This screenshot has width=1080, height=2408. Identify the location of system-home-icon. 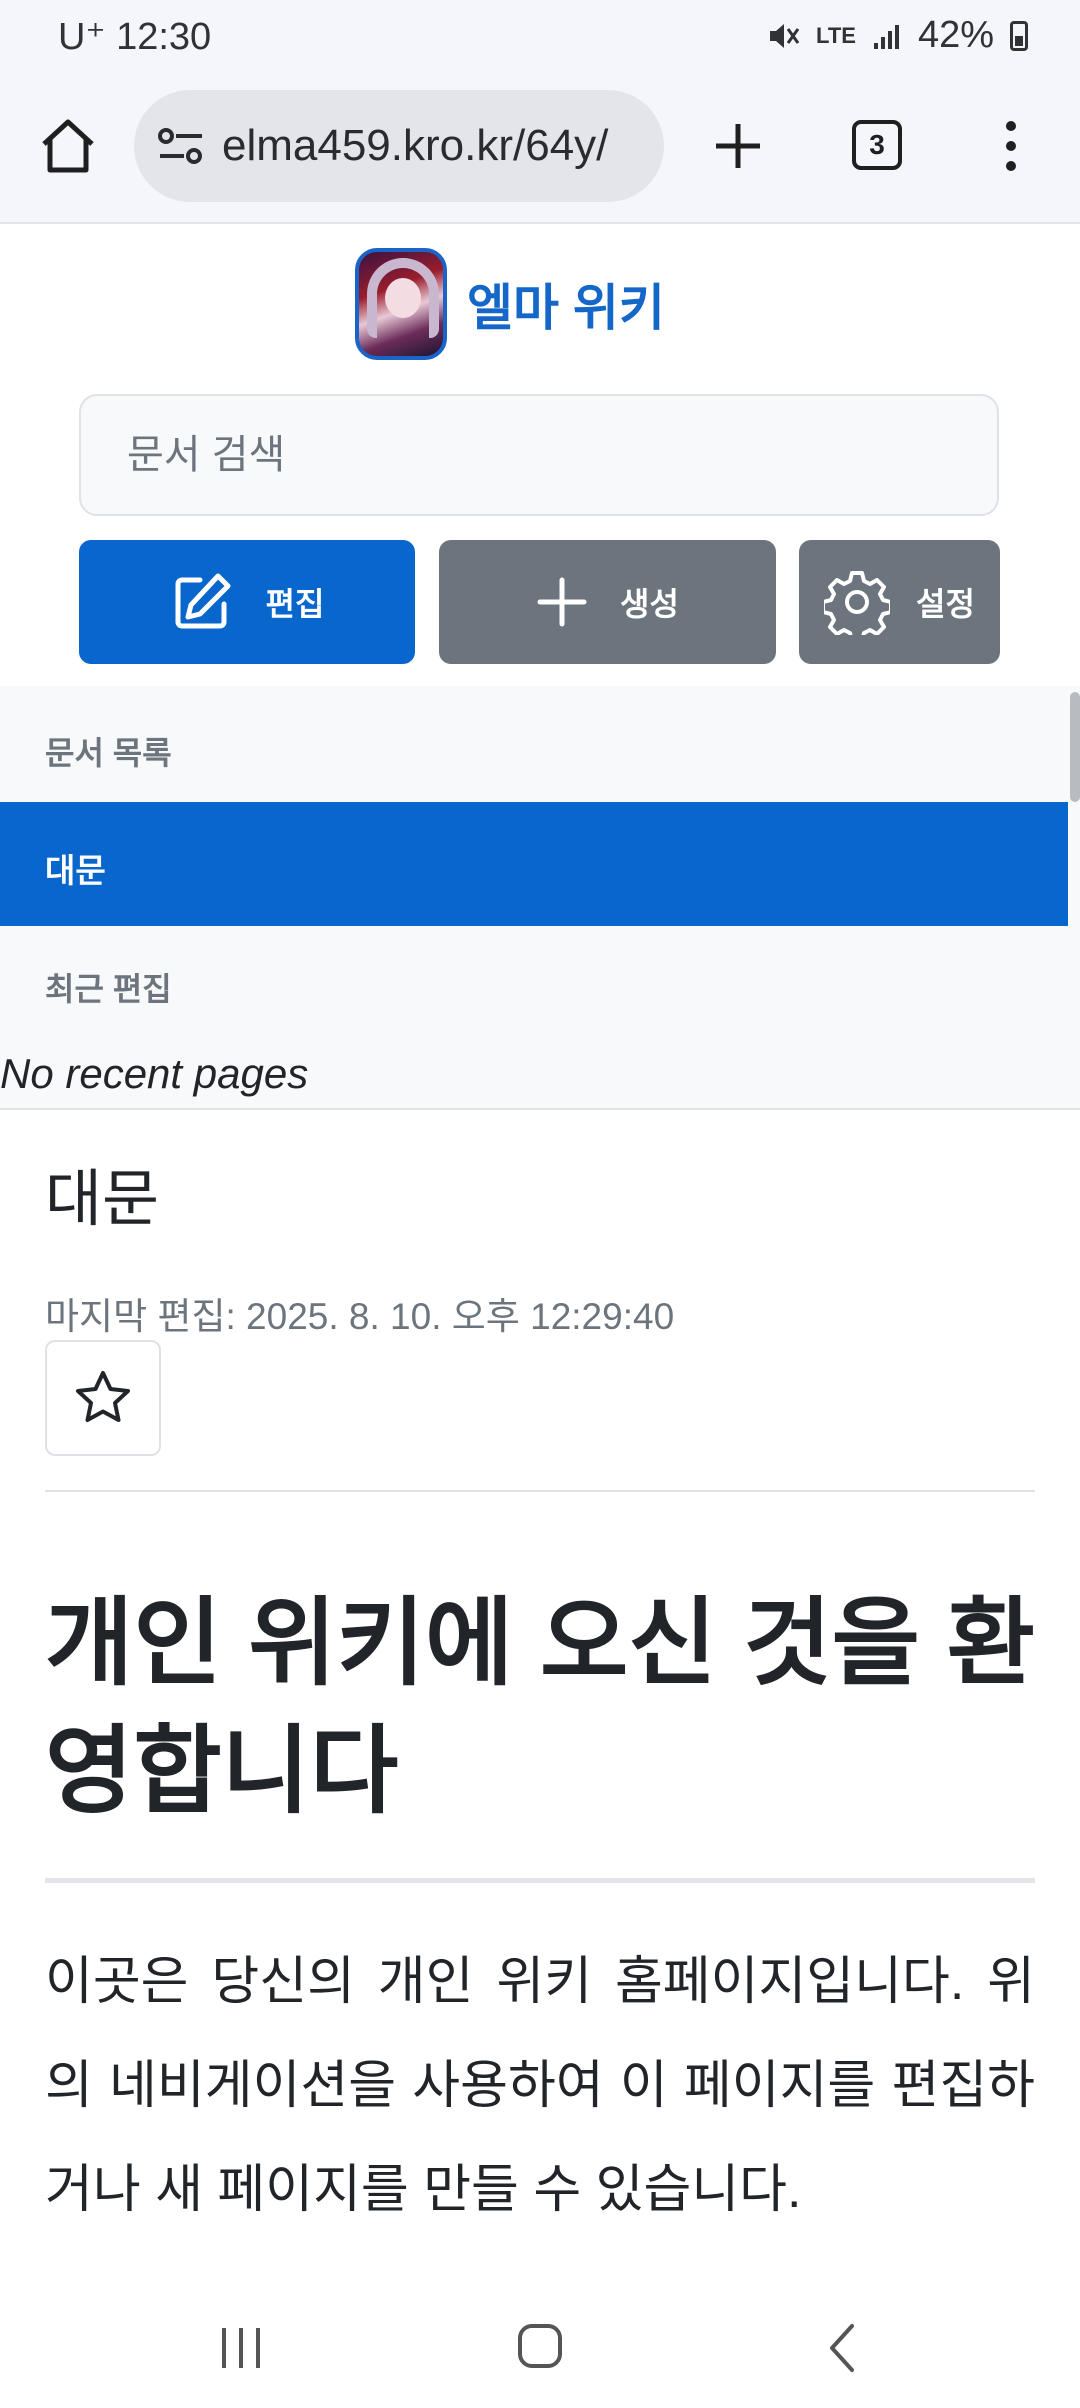
(540, 2346).